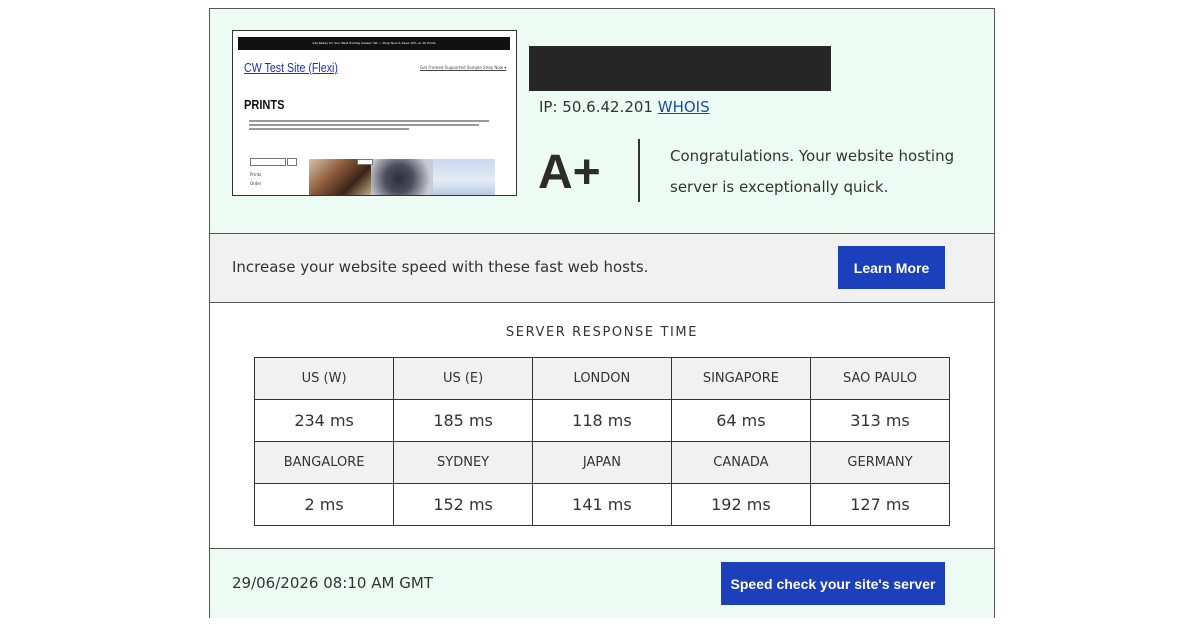  What do you see at coordinates (268, 162) in the screenshot?
I see `thumbnail-search-field` at bounding box center [268, 162].